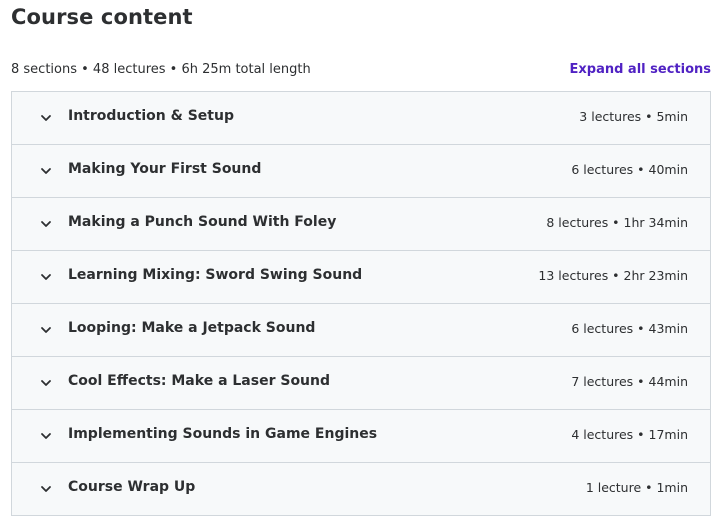 This screenshot has height=532, width=724. What do you see at coordinates (617, 222) in the screenshot?
I see `section-meta: 8 lectures • 1hr 34min` at bounding box center [617, 222].